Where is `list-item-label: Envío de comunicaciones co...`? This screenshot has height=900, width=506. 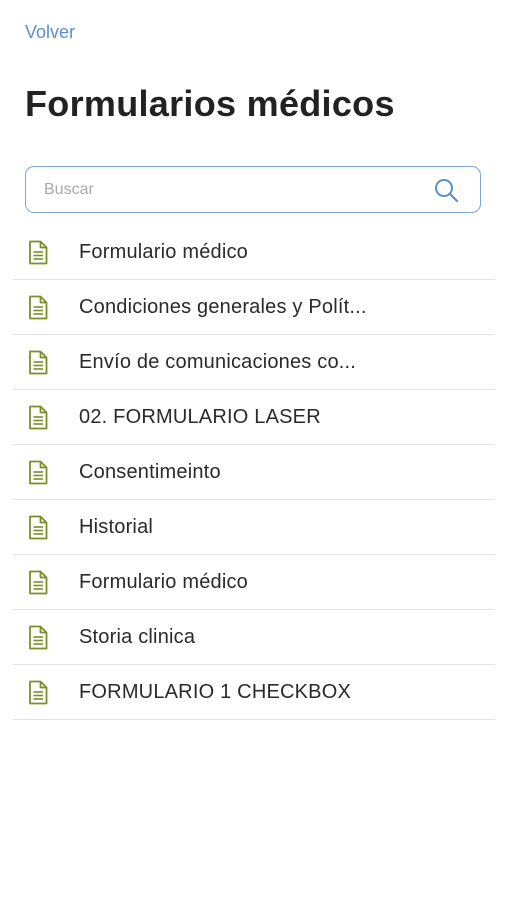
list-item-label: Envío de comunicaciones co... is located at coordinates (218, 361).